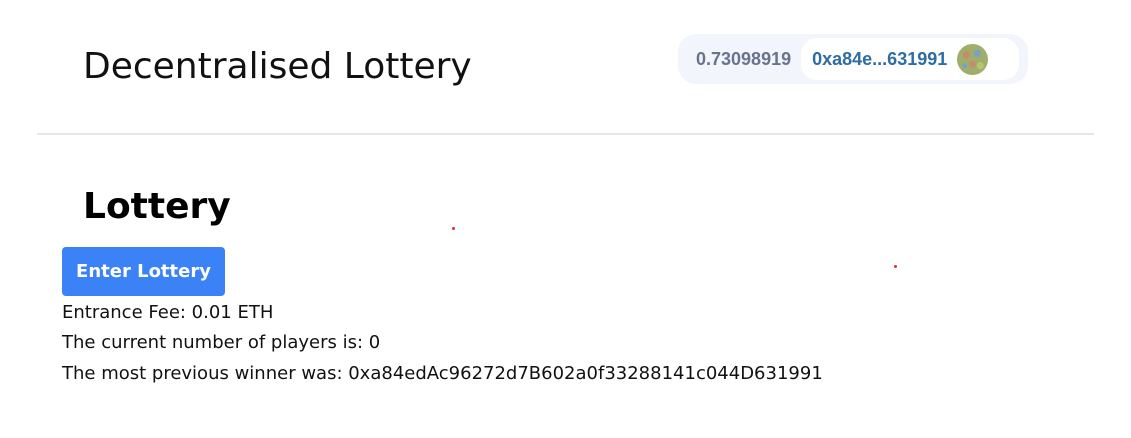  Describe the element at coordinates (157, 206) in the screenshot. I see `lottery-heading: Lottery` at that location.